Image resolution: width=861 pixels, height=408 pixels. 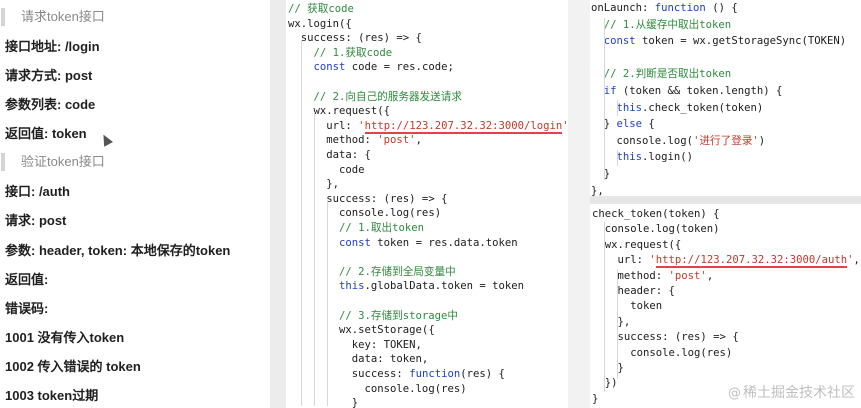 I want to click on code-url: http://123.207.32.32:3000/auth, so click(x=751, y=261).